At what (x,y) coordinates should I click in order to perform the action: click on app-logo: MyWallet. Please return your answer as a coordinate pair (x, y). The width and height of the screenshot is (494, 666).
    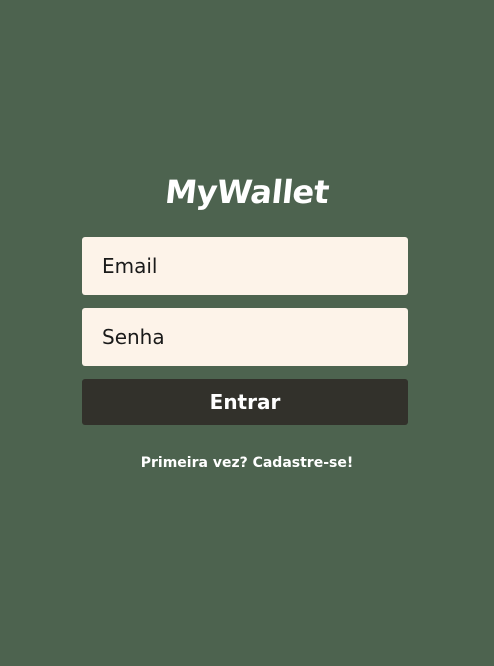
    Looking at the image, I should click on (247, 192).